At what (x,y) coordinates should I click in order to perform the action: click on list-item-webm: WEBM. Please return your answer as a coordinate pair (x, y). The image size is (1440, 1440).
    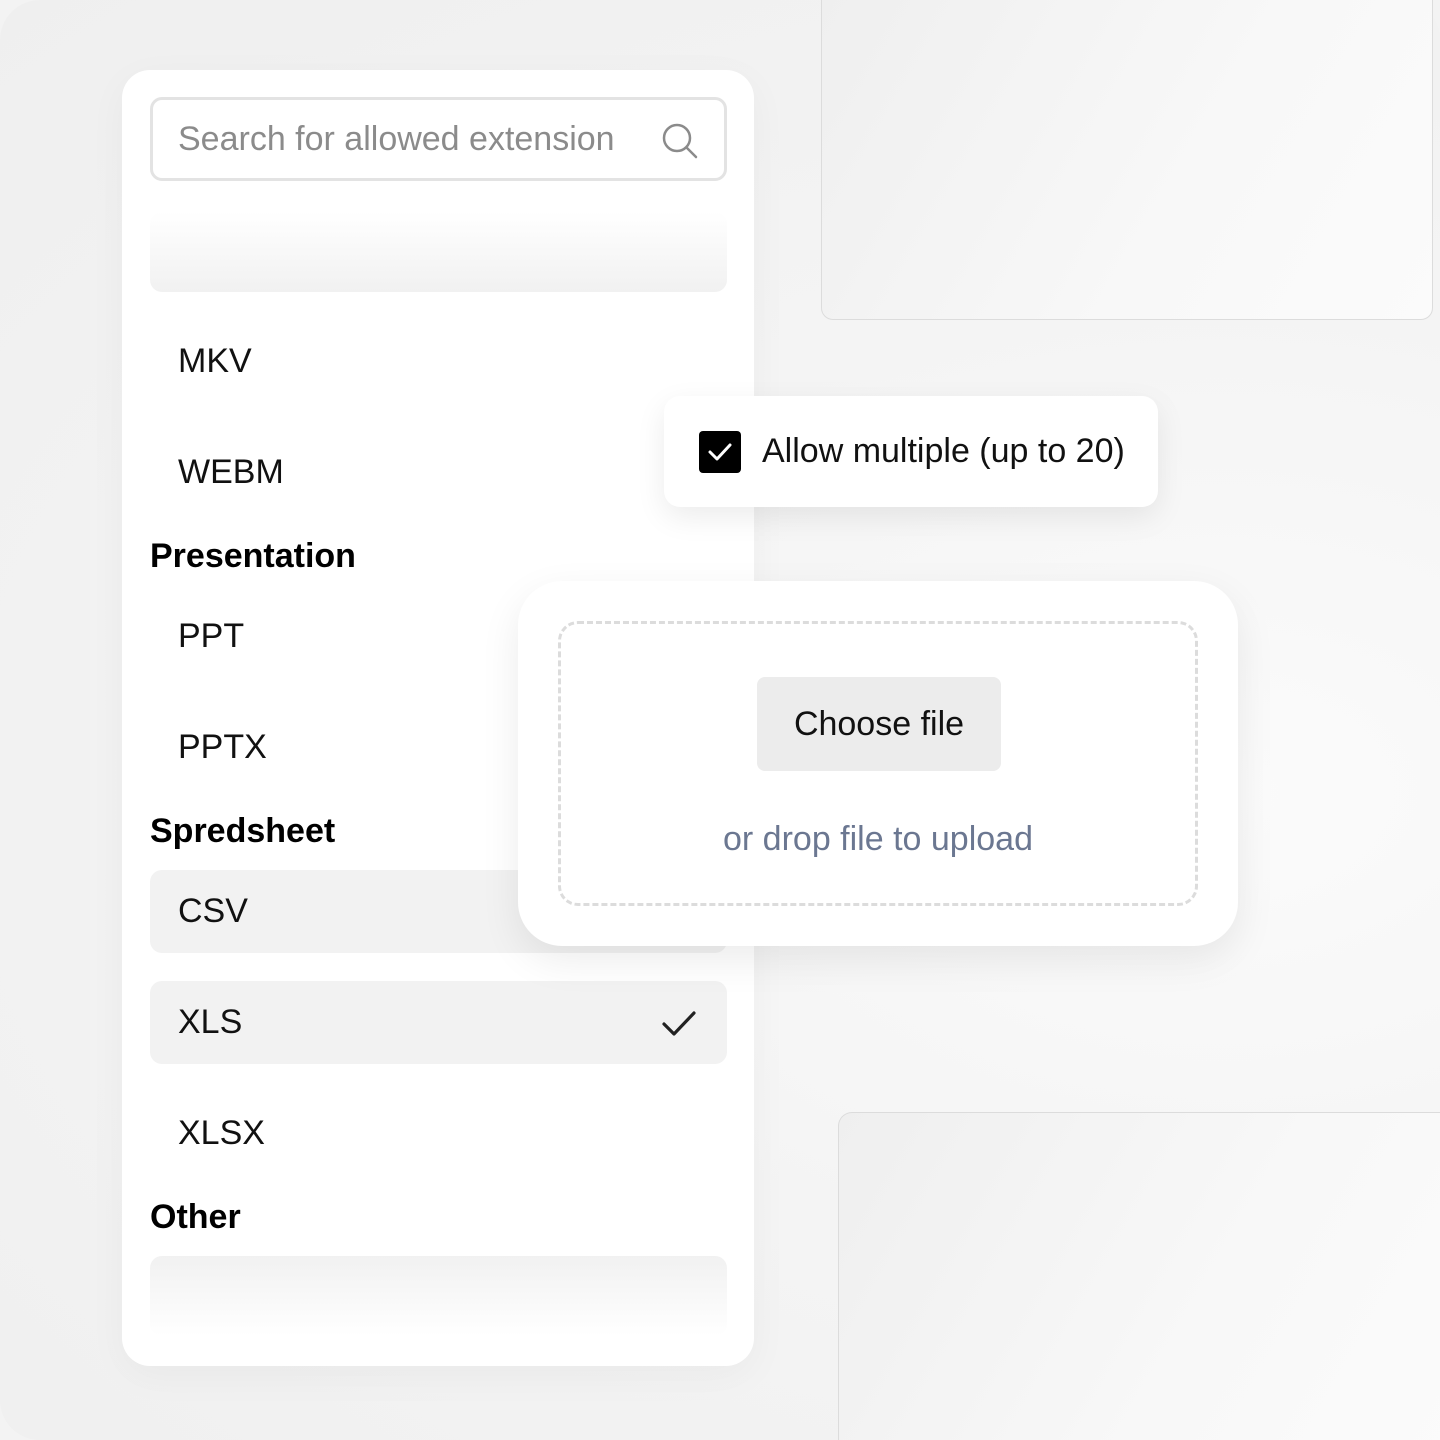
    Looking at the image, I should click on (438, 472).